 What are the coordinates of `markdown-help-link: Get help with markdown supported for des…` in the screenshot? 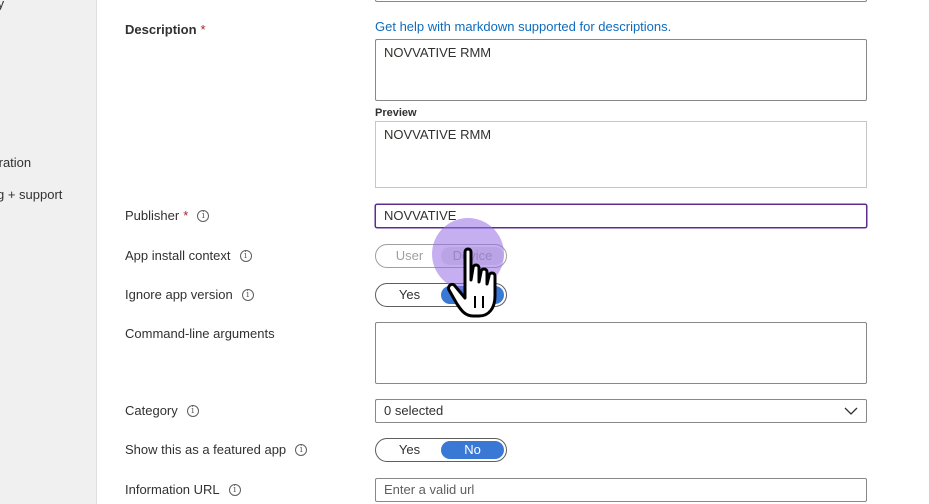 It's located at (621, 26).